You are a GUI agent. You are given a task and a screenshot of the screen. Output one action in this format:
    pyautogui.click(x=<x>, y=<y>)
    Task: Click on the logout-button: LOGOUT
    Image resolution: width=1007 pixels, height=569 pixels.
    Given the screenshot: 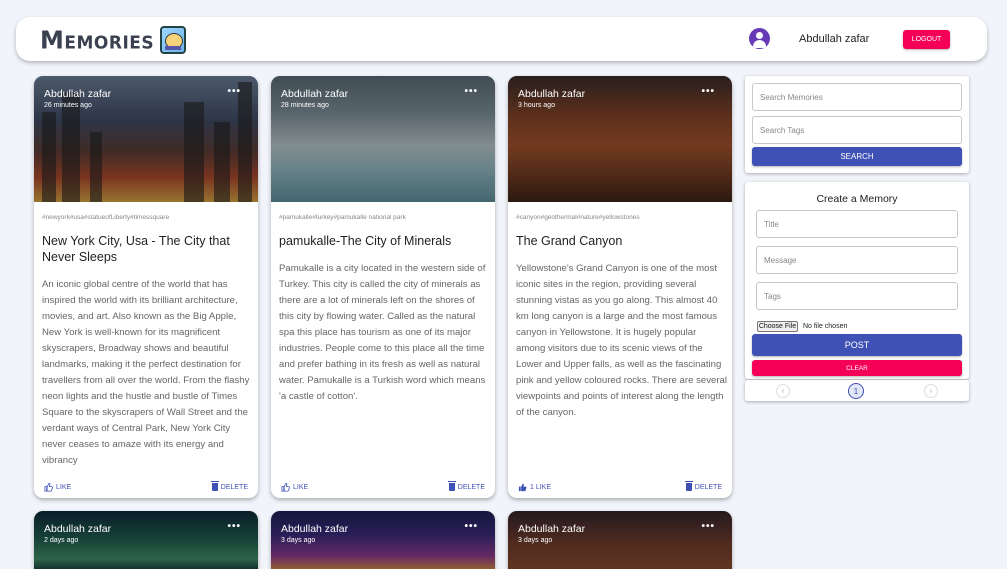 What is the action you would take?
    pyautogui.click(x=926, y=39)
    